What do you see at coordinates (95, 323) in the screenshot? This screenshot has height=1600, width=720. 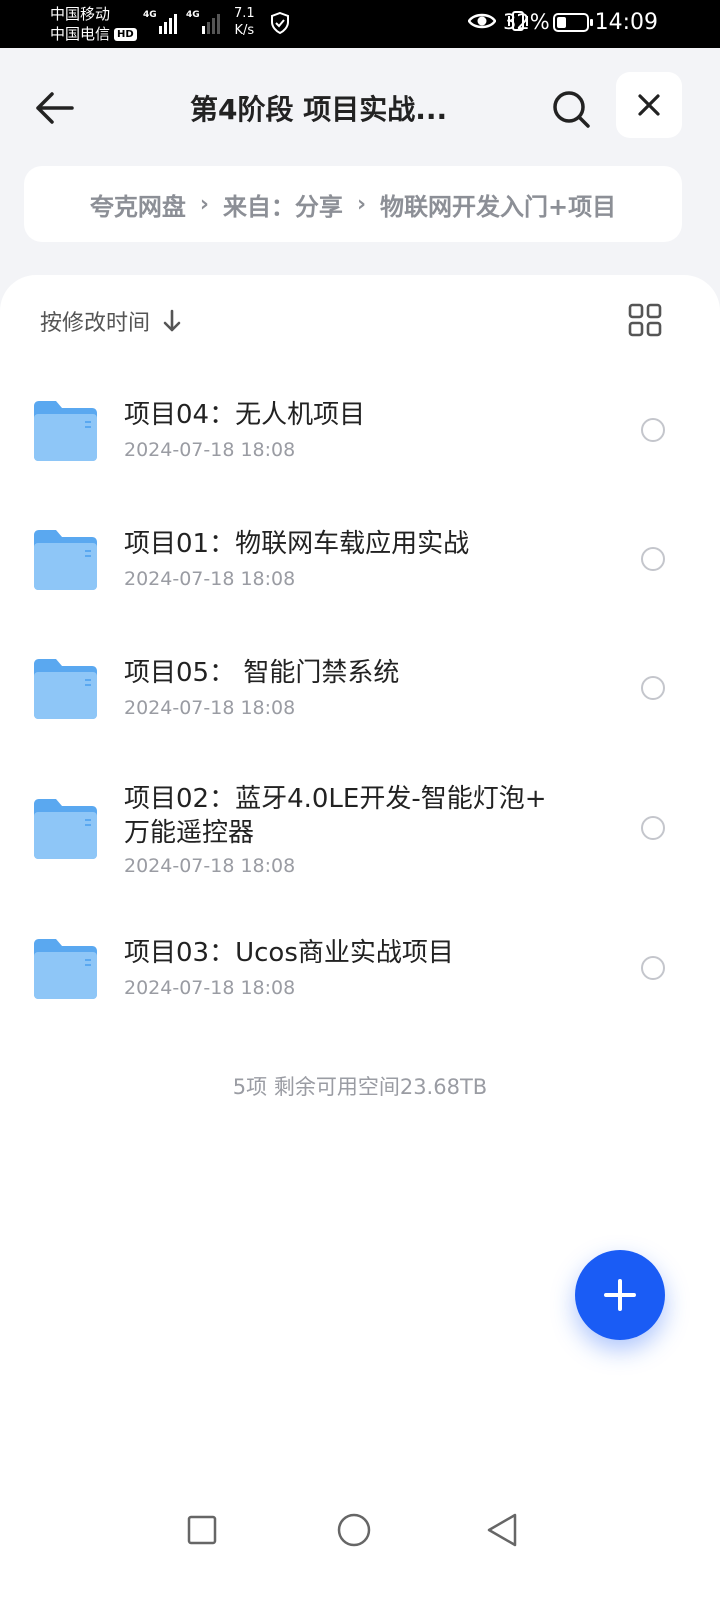 I see `sort-label: 按修改时间` at bounding box center [95, 323].